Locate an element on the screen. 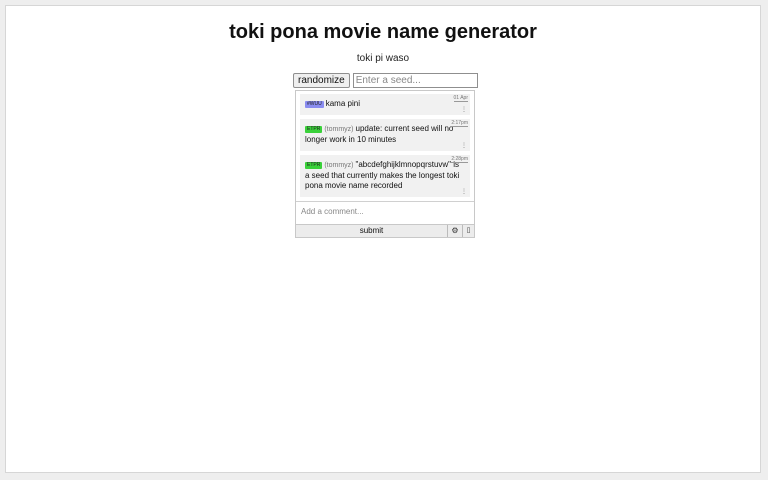  comment-time: 2:17pm is located at coordinates (459, 123).